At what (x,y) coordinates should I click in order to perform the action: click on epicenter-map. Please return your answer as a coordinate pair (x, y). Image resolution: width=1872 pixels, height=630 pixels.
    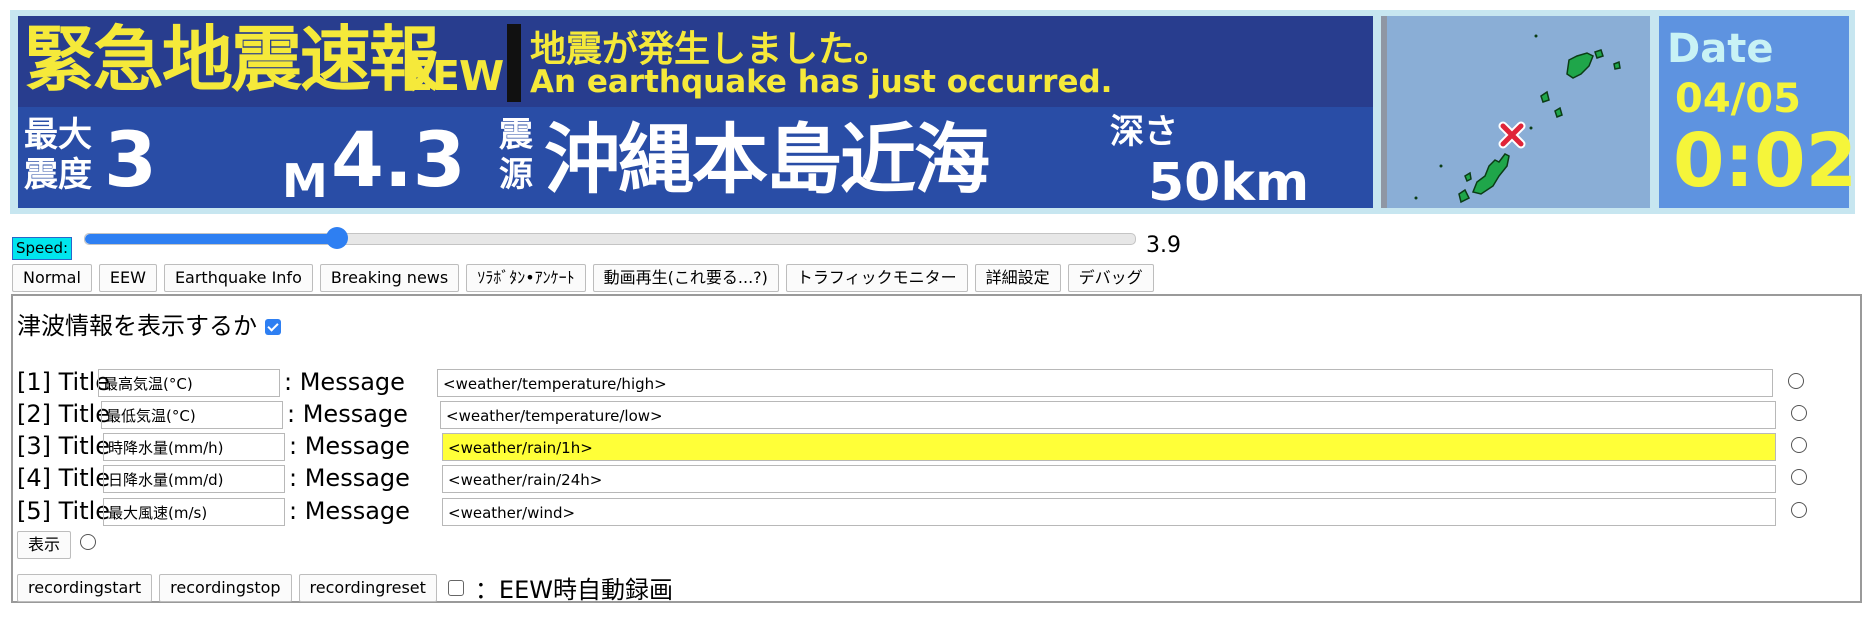
    Looking at the image, I should click on (1516, 112).